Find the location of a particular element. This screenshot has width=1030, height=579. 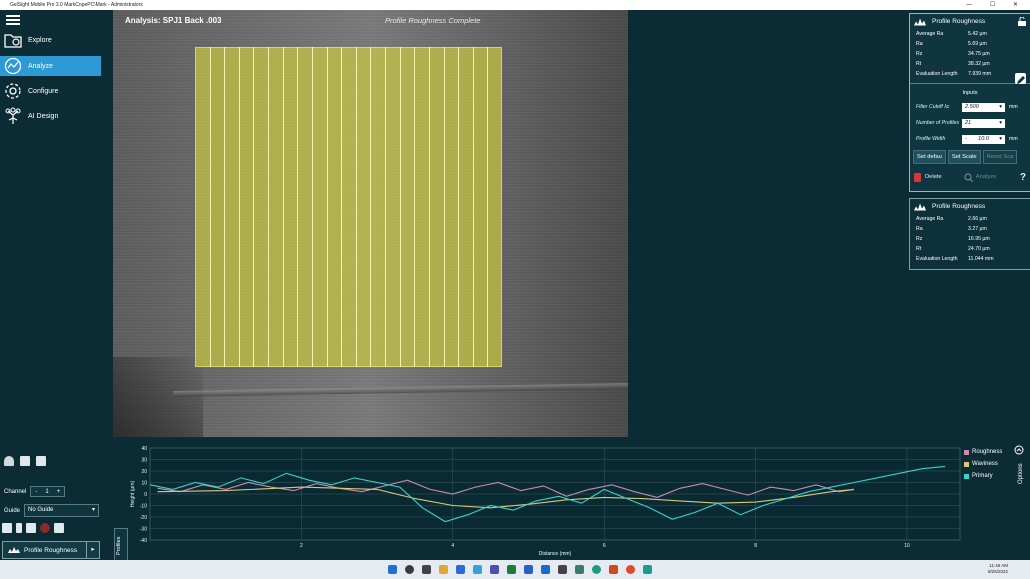

profile-width-stepper: - 10.0 ▾ is located at coordinates (983, 139).